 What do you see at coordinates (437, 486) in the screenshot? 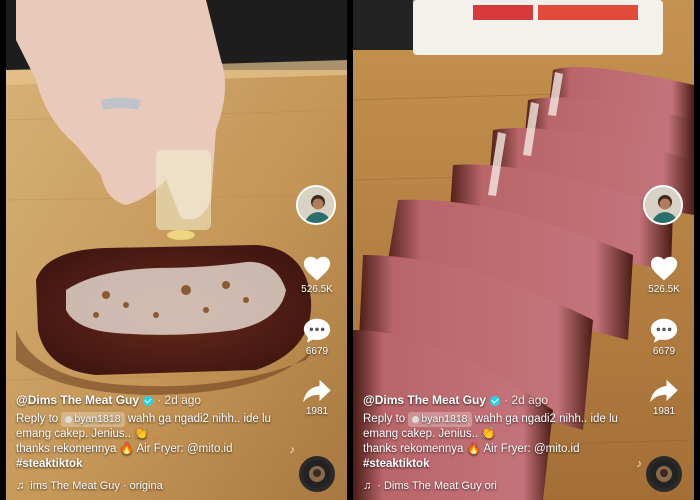
I see `music-title: · Dims The Meat Guy ori` at bounding box center [437, 486].